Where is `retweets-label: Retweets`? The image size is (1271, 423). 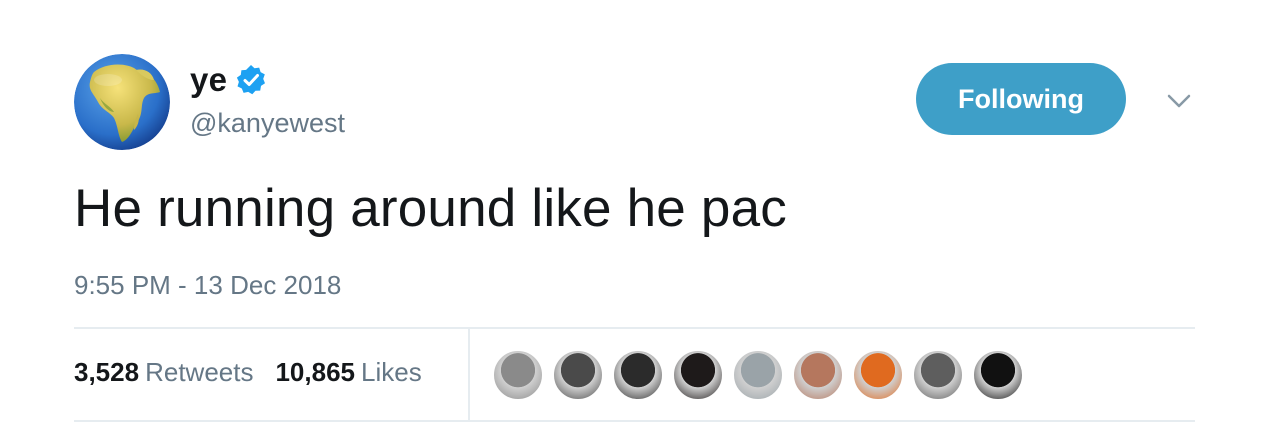
retweets-label: Retweets is located at coordinates (199, 372).